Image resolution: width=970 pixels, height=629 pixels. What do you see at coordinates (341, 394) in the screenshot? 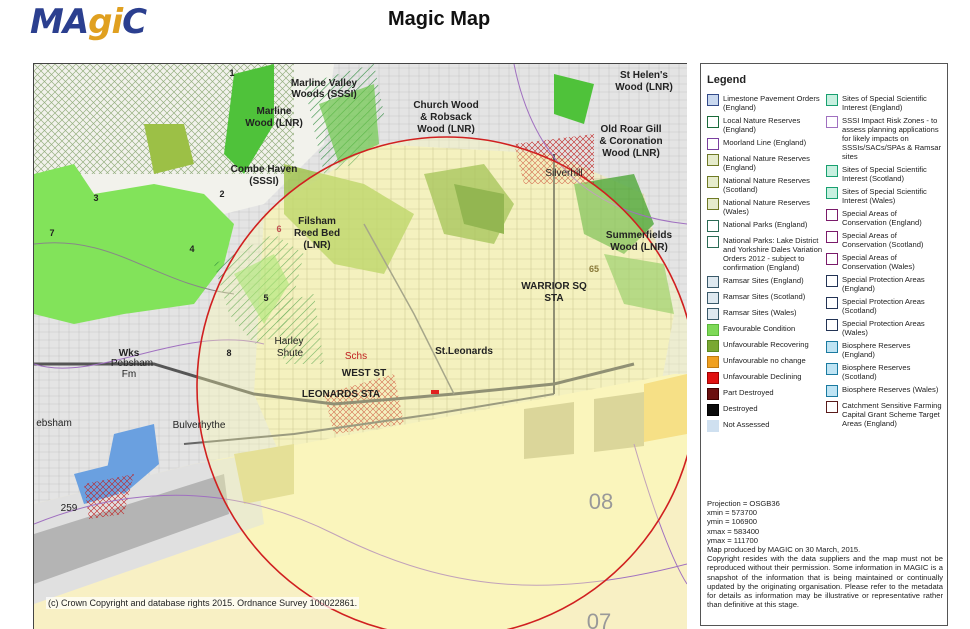
I see `label-leonards-sta: LEONARDS STA` at bounding box center [341, 394].